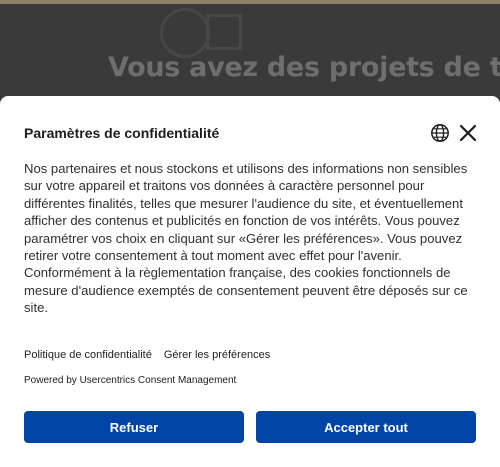 The height and width of the screenshot is (467, 500). I want to click on dialog-title: Paramètres de confidentialité, so click(122, 133).